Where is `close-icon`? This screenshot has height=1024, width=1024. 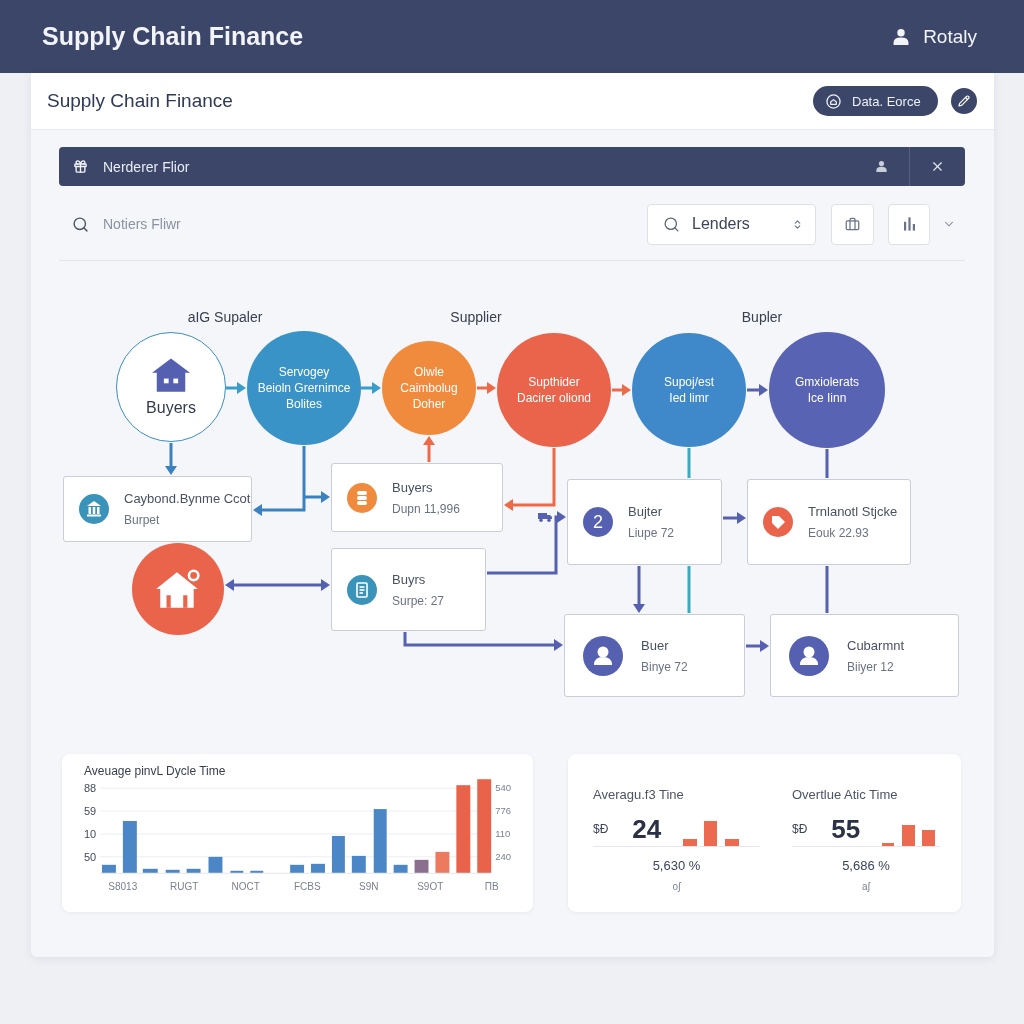
close-icon is located at coordinates (937, 166).